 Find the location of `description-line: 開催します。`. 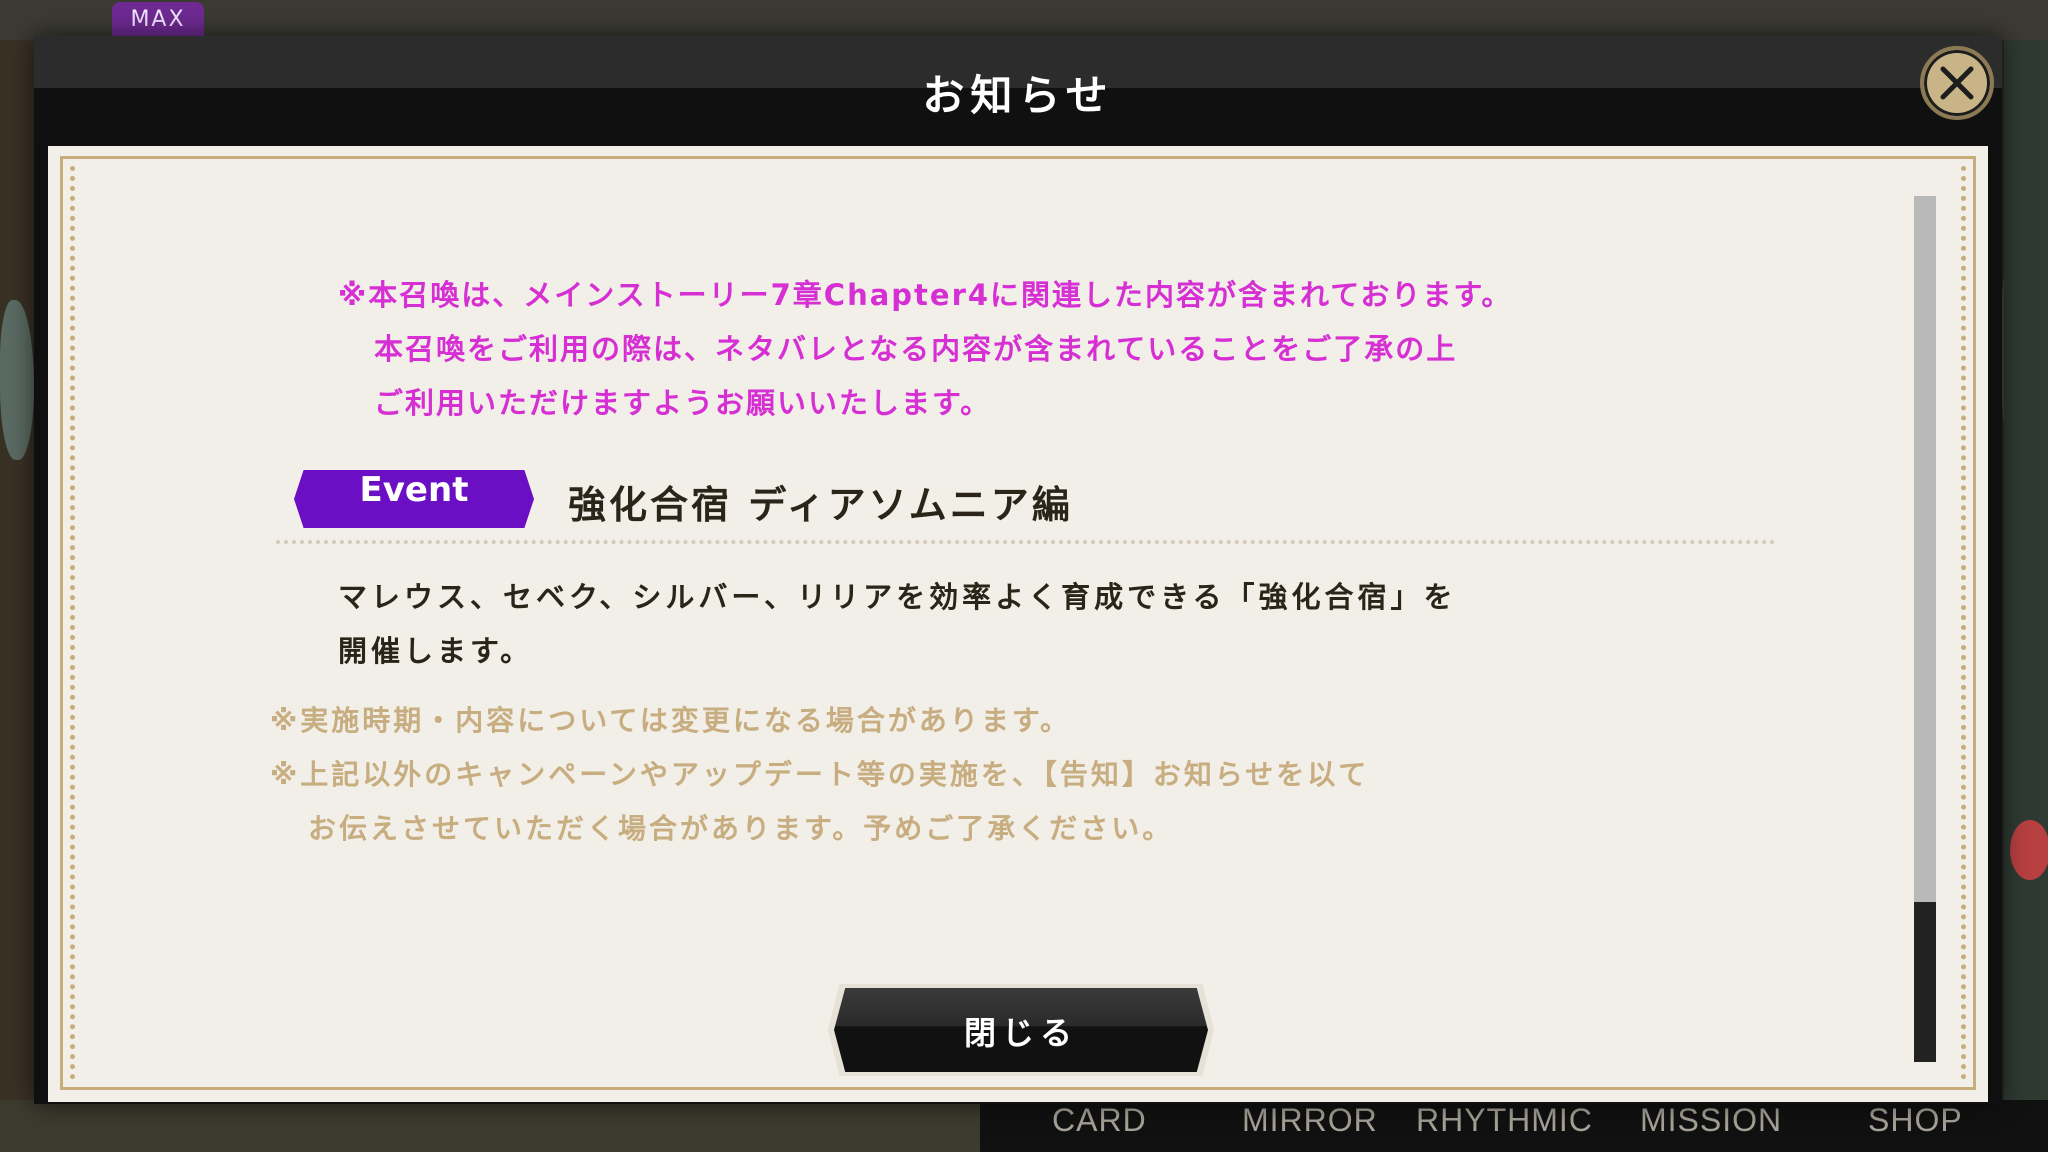

description-line: 開催します。 is located at coordinates (436, 651).